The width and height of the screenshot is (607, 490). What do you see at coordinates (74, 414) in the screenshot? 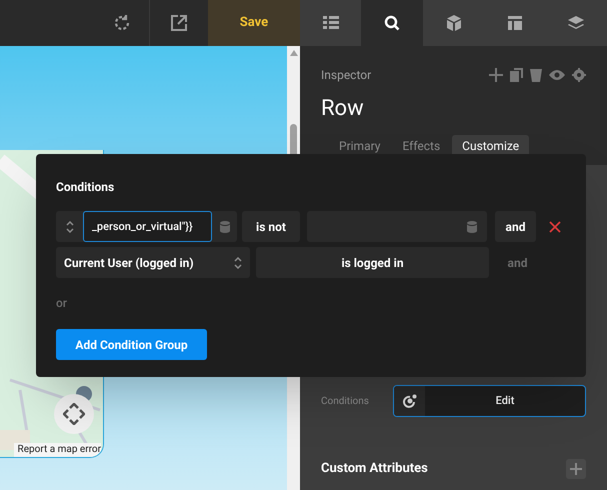
I see `move-icon` at bounding box center [74, 414].